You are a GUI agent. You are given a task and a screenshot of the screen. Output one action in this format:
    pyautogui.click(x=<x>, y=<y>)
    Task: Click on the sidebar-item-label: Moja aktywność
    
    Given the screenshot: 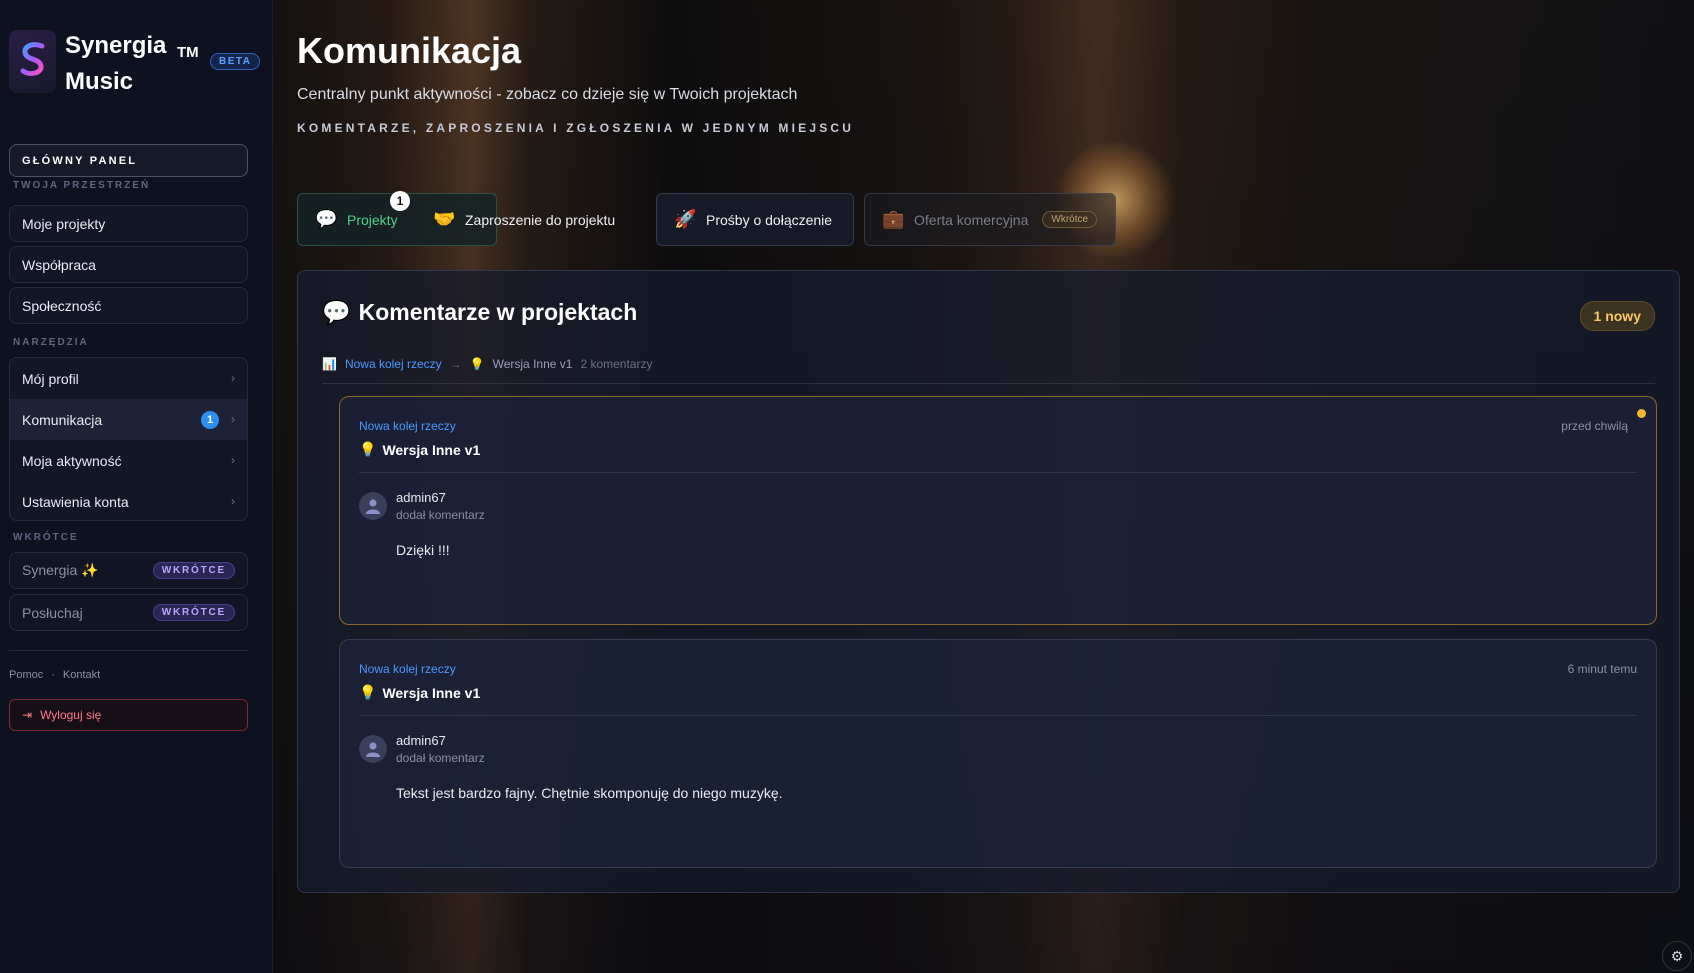 What is the action you would take?
    pyautogui.click(x=72, y=460)
    